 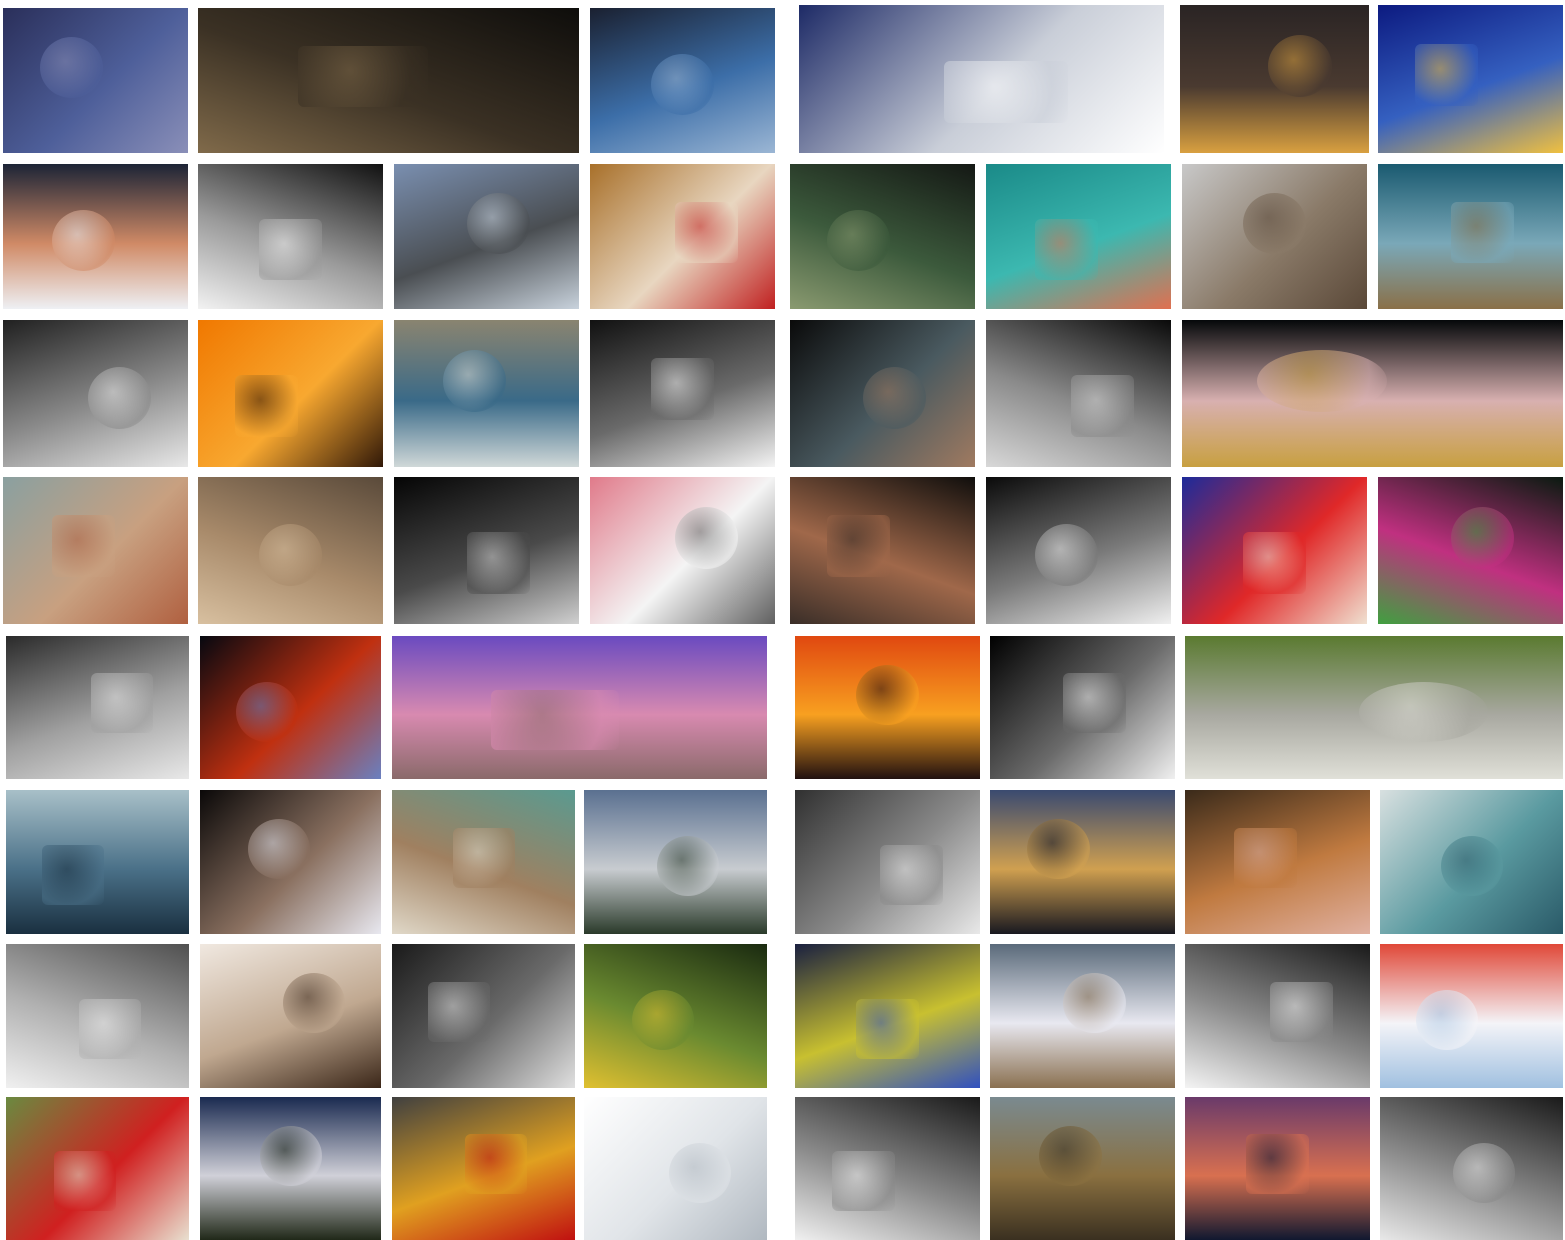 I want to click on photo-tile-iguana-jungle, so click(x=675, y=1016).